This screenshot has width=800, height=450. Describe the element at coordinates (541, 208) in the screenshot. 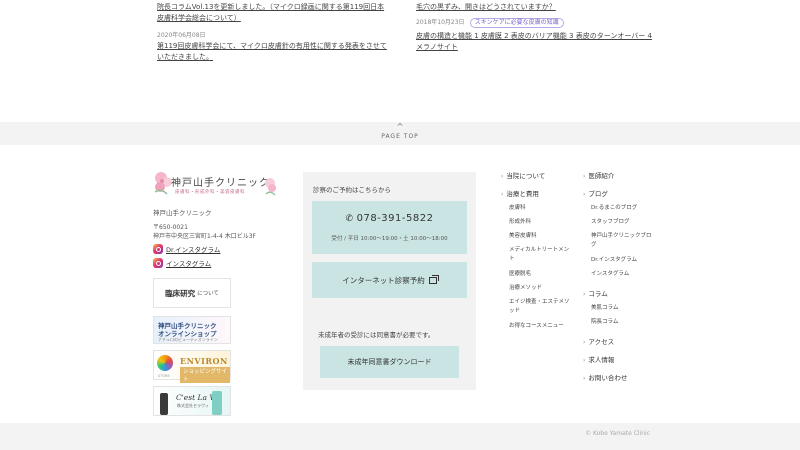

I see `nav-sub-dermatology: 皮膚科` at that location.